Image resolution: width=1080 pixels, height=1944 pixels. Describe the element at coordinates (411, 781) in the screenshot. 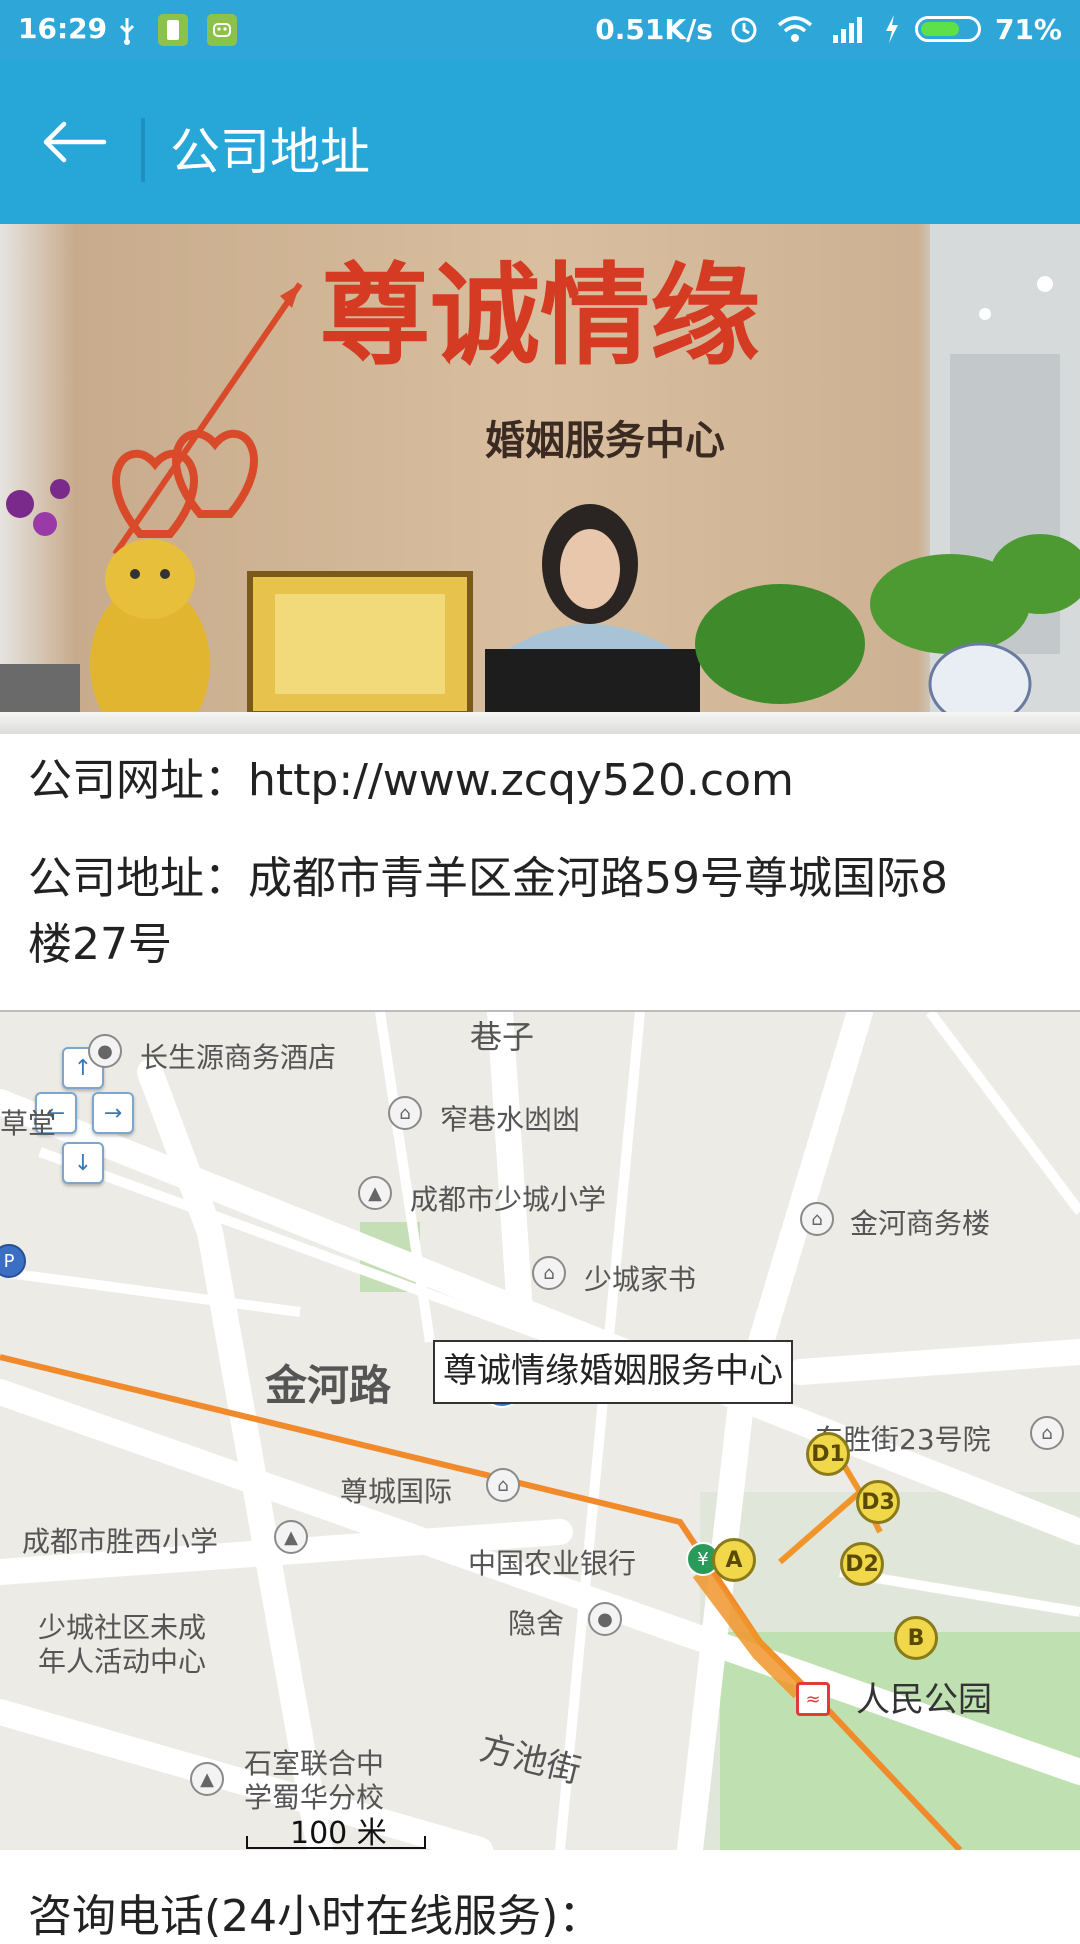

I see `company-website: 公司网址：http://www.zcqy520.com` at that location.